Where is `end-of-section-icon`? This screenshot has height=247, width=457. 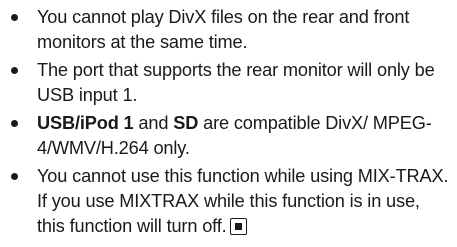 end-of-section-icon is located at coordinates (238, 226).